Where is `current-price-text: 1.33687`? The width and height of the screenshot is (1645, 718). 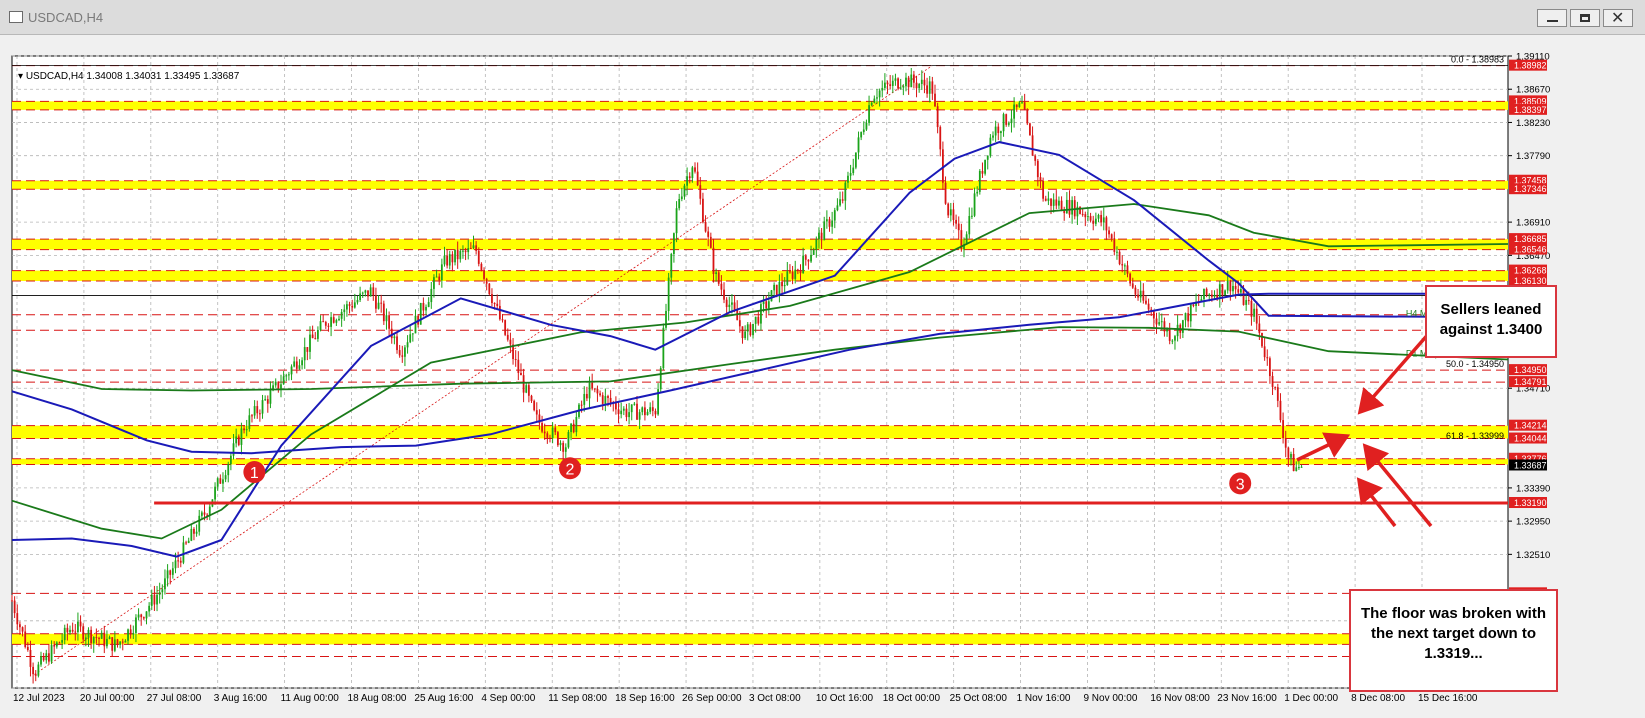 current-price-text: 1.33687 is located at coordinates (1530, 465).